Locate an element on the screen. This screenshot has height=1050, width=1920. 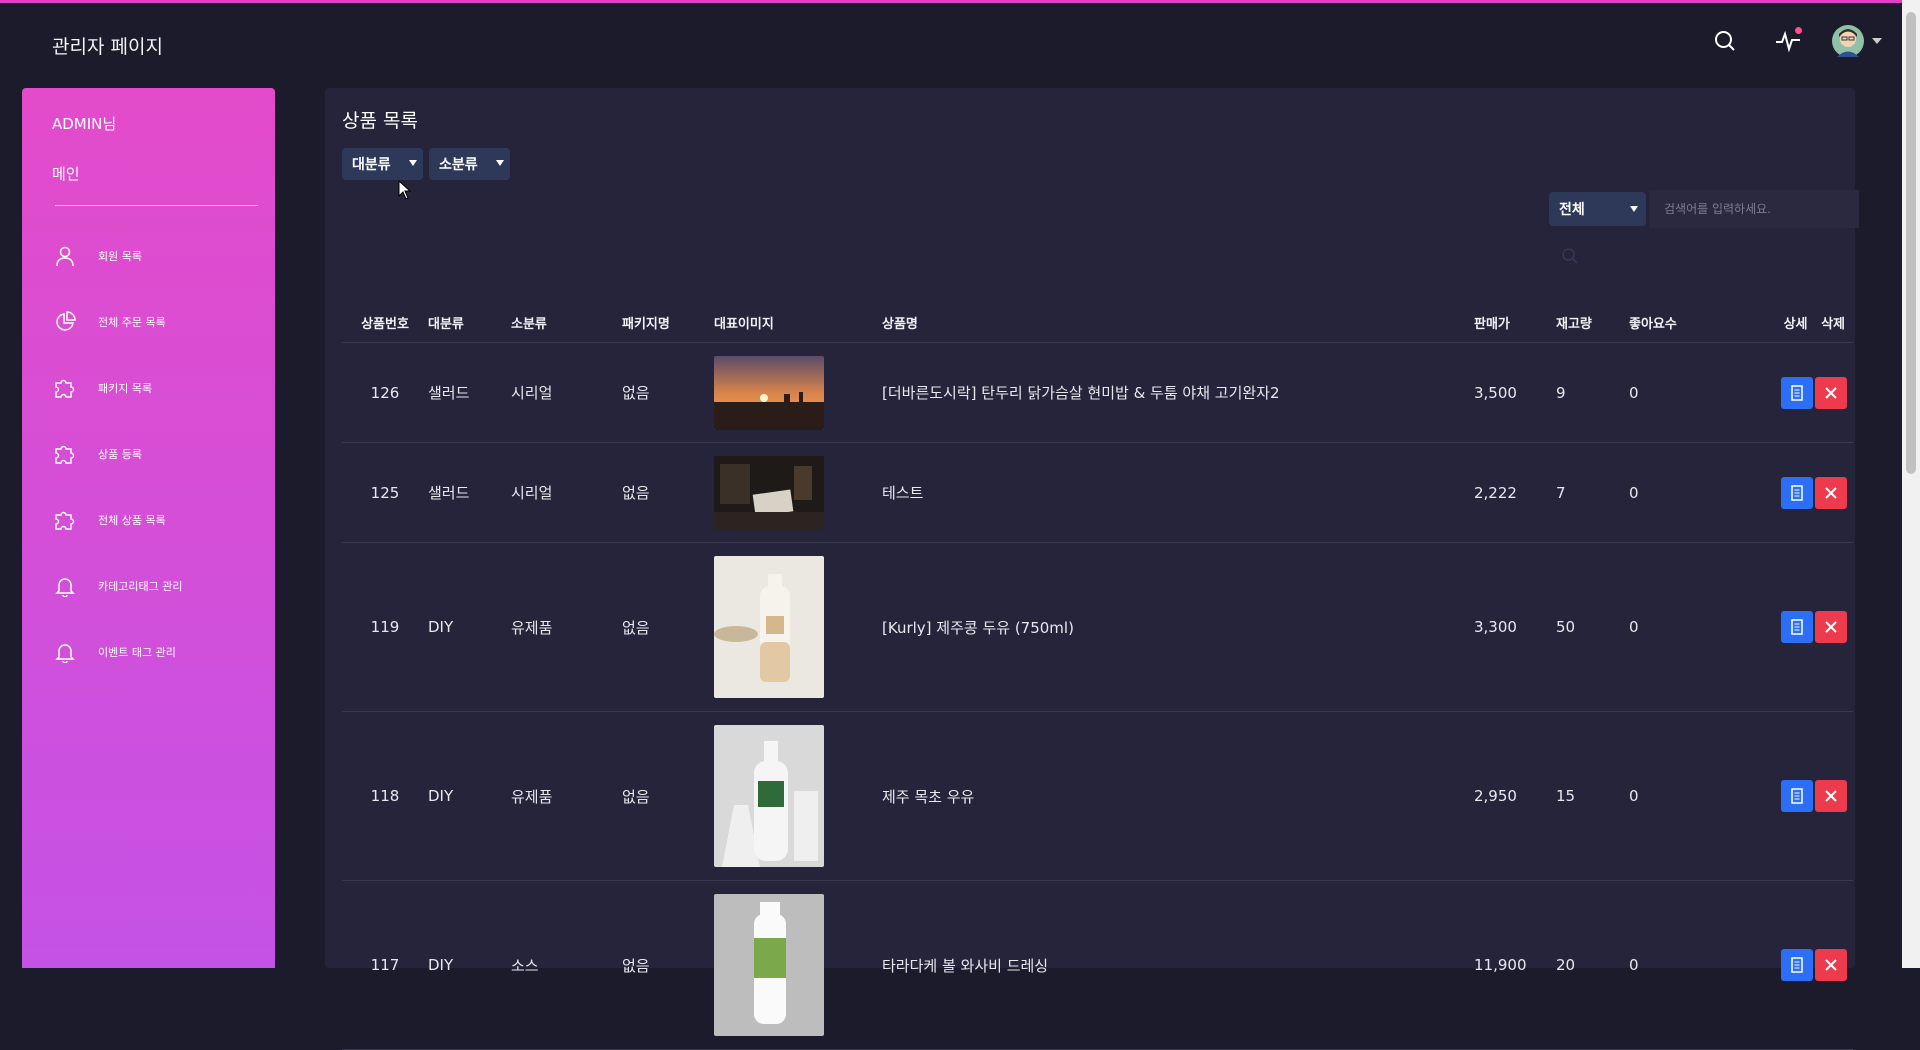
sidebar-item-orders: 전체 주문 목록 is located at coordinates (157, 322).